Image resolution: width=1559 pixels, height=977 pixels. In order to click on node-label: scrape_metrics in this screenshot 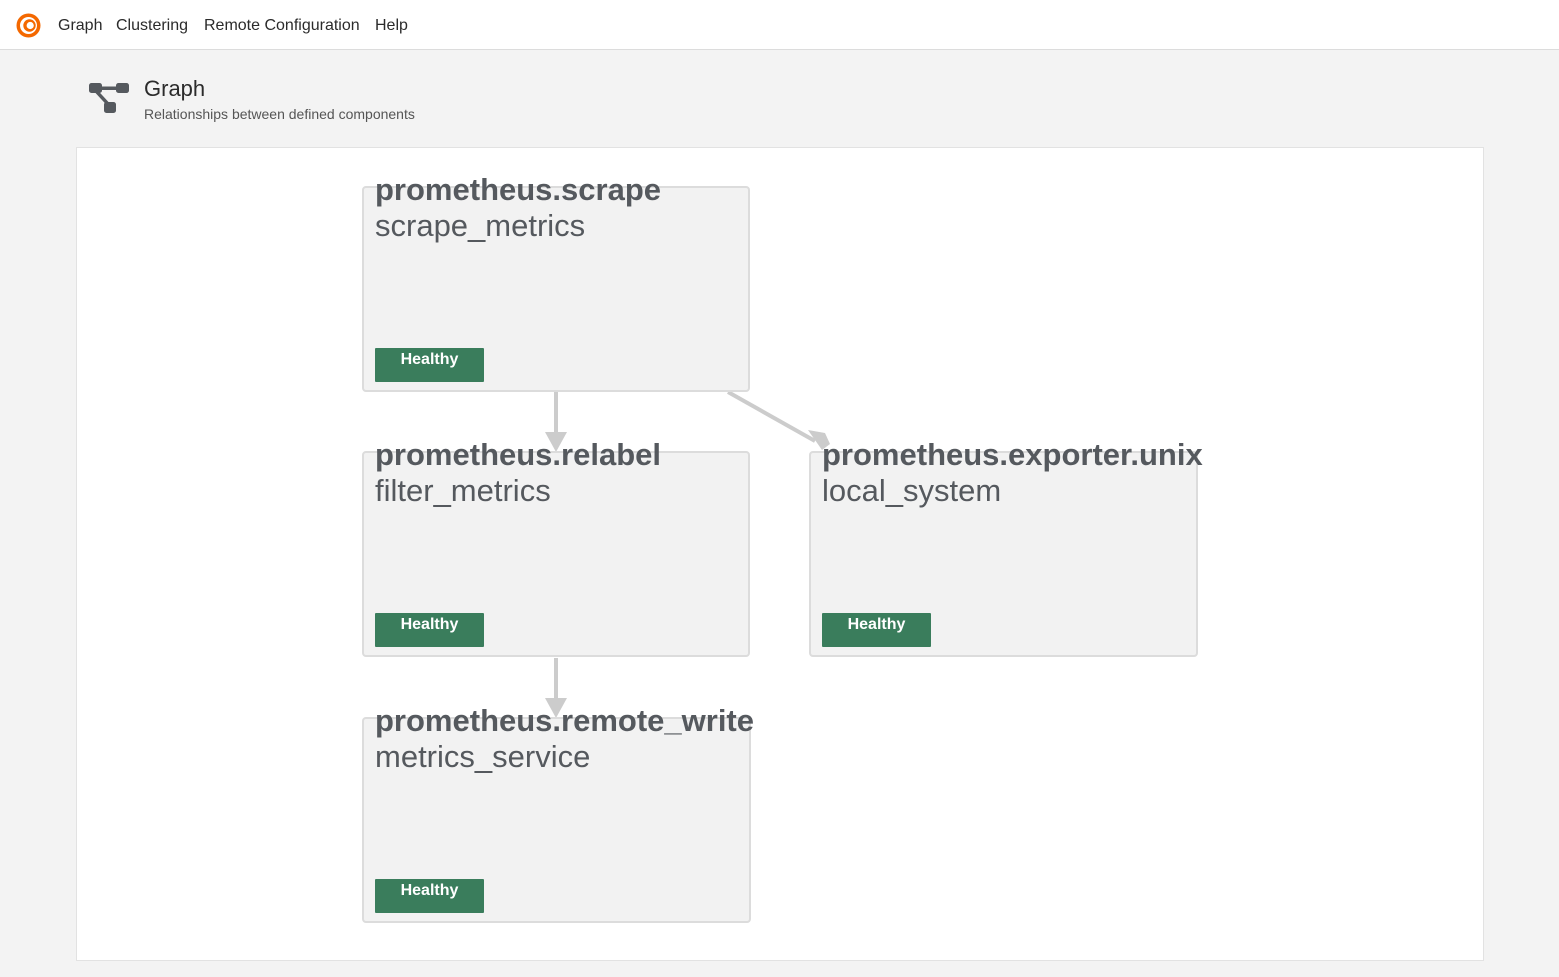, I will do `click(480, 225)`.